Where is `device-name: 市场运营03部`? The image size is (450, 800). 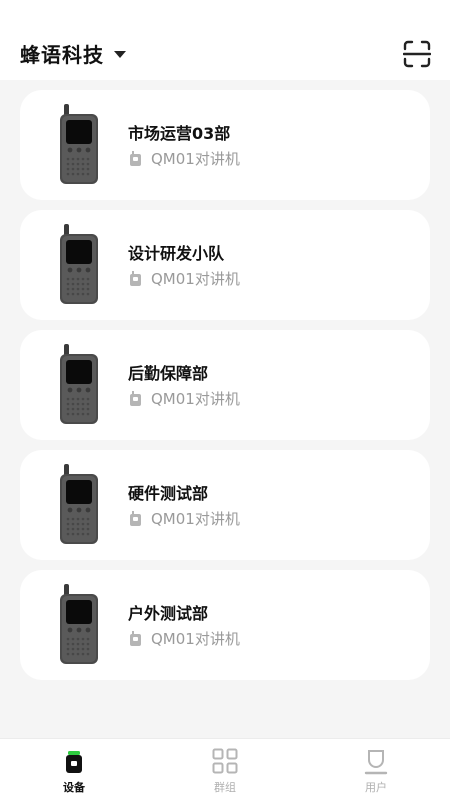 device-name: 市场运营03部 is located at coordinates (179, 133).